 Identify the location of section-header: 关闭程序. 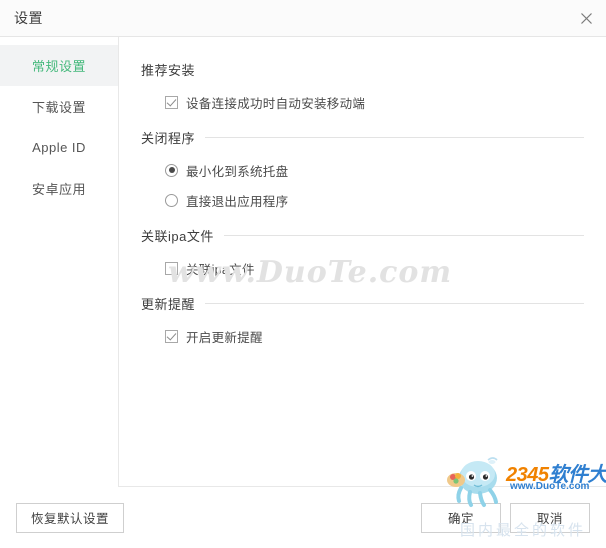
(362, 137).